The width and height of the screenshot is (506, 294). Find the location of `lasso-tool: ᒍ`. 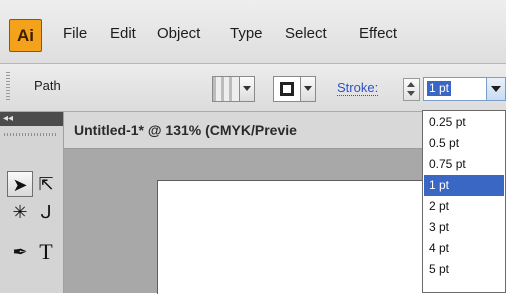

lasso-tool: ᒍ is located at coordinates (46, 212).